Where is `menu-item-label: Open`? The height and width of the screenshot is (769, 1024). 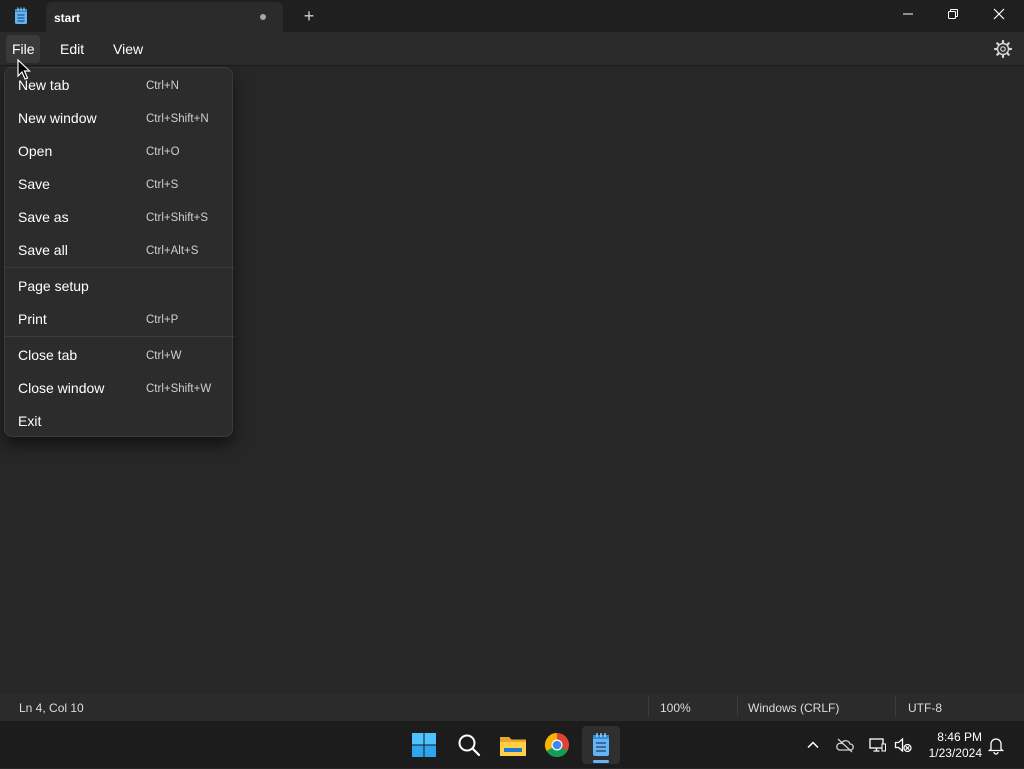 menu-item-label: Open is located at coordinates (35, 151).